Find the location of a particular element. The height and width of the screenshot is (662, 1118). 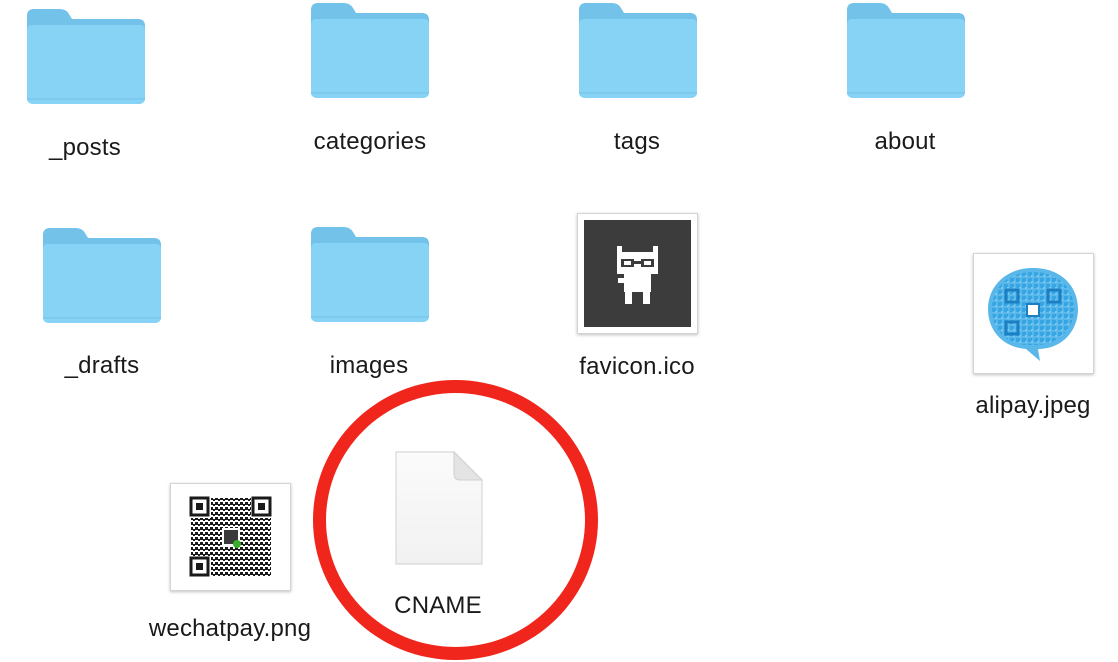

file-wechatpay: wechatpay.png is located at coordinates (232, 565).